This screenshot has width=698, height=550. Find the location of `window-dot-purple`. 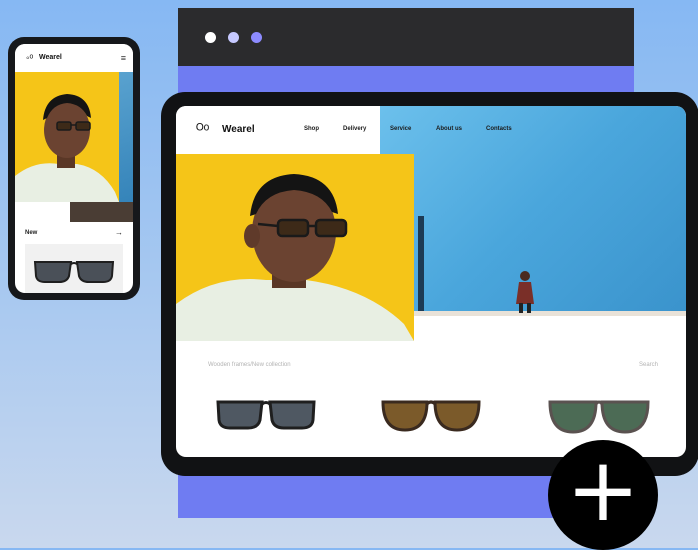

window-dot-purple is located at coordinates (256, 37).